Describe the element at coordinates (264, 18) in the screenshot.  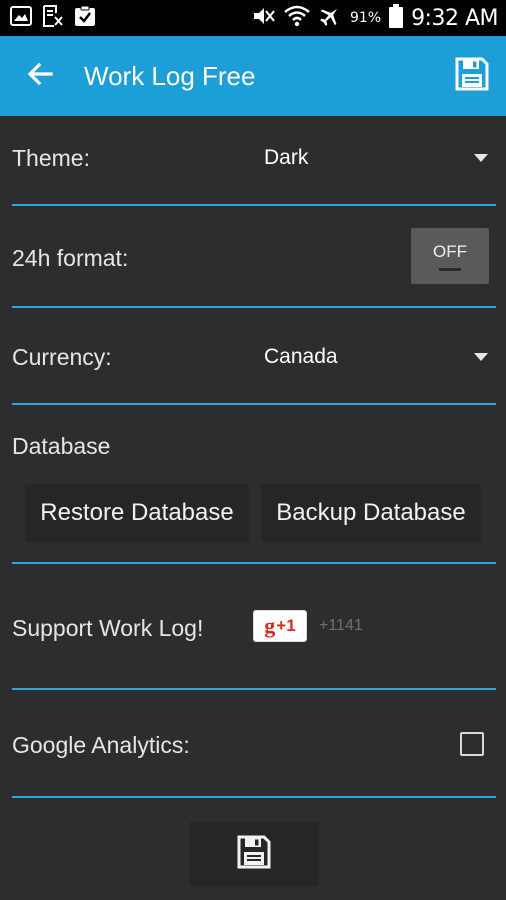
I see `mute-icon` at that location.